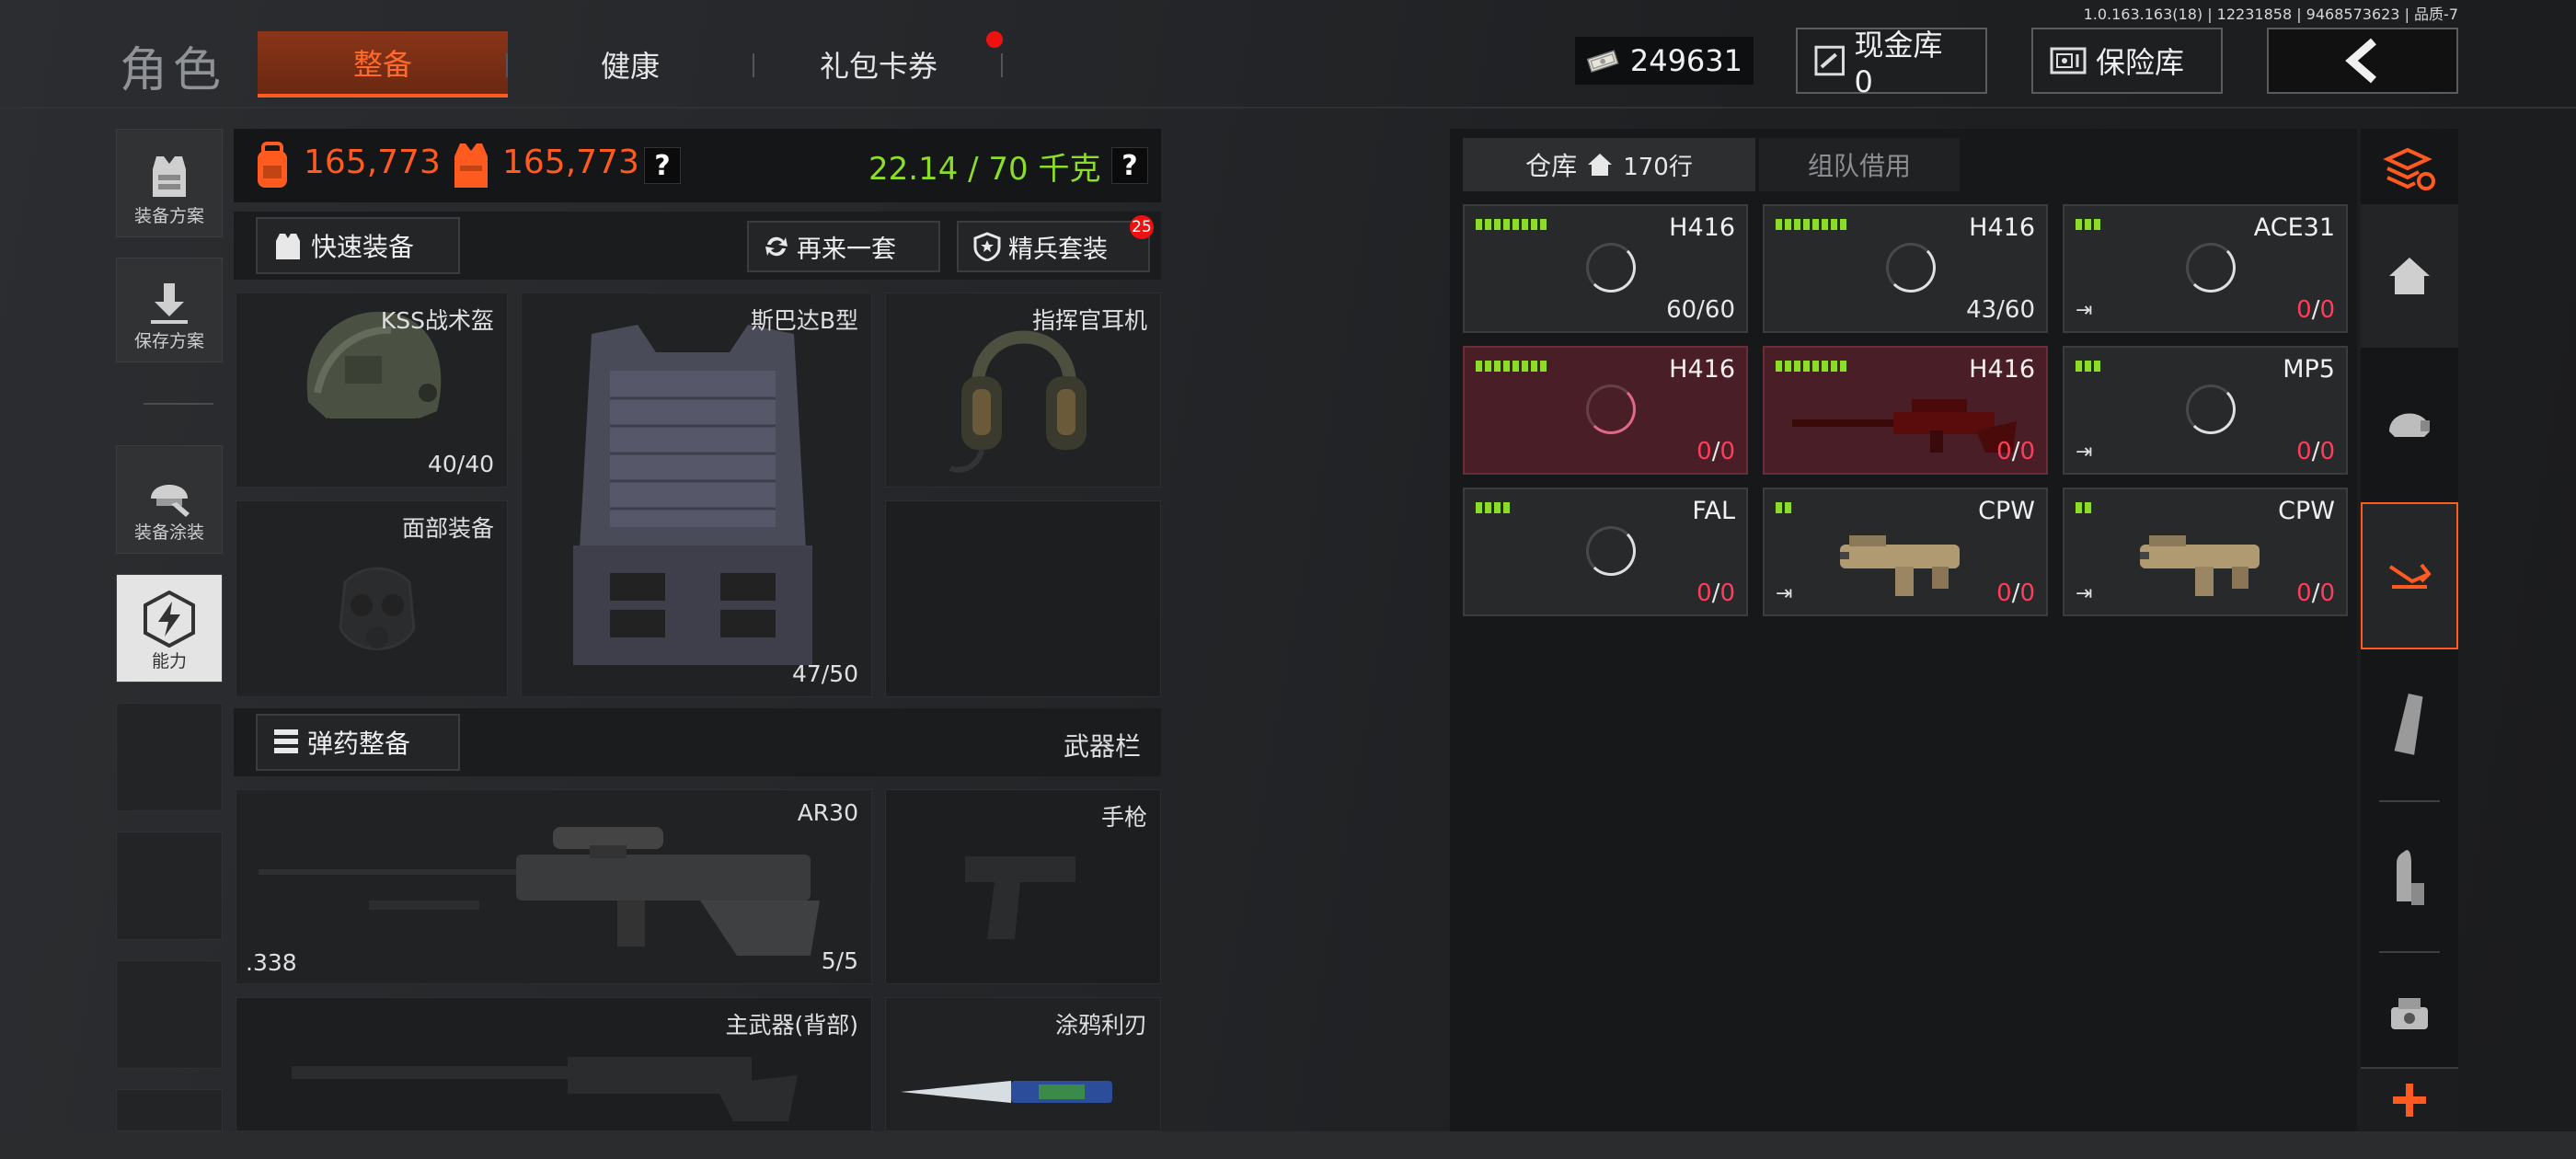 This screenshot has height=1159, width=2576. What do you see at coordinates (1100, 1025) in the screenshot?
I see `melee-label: 涂鸦利刃` at bounding box center [1100, 1025].